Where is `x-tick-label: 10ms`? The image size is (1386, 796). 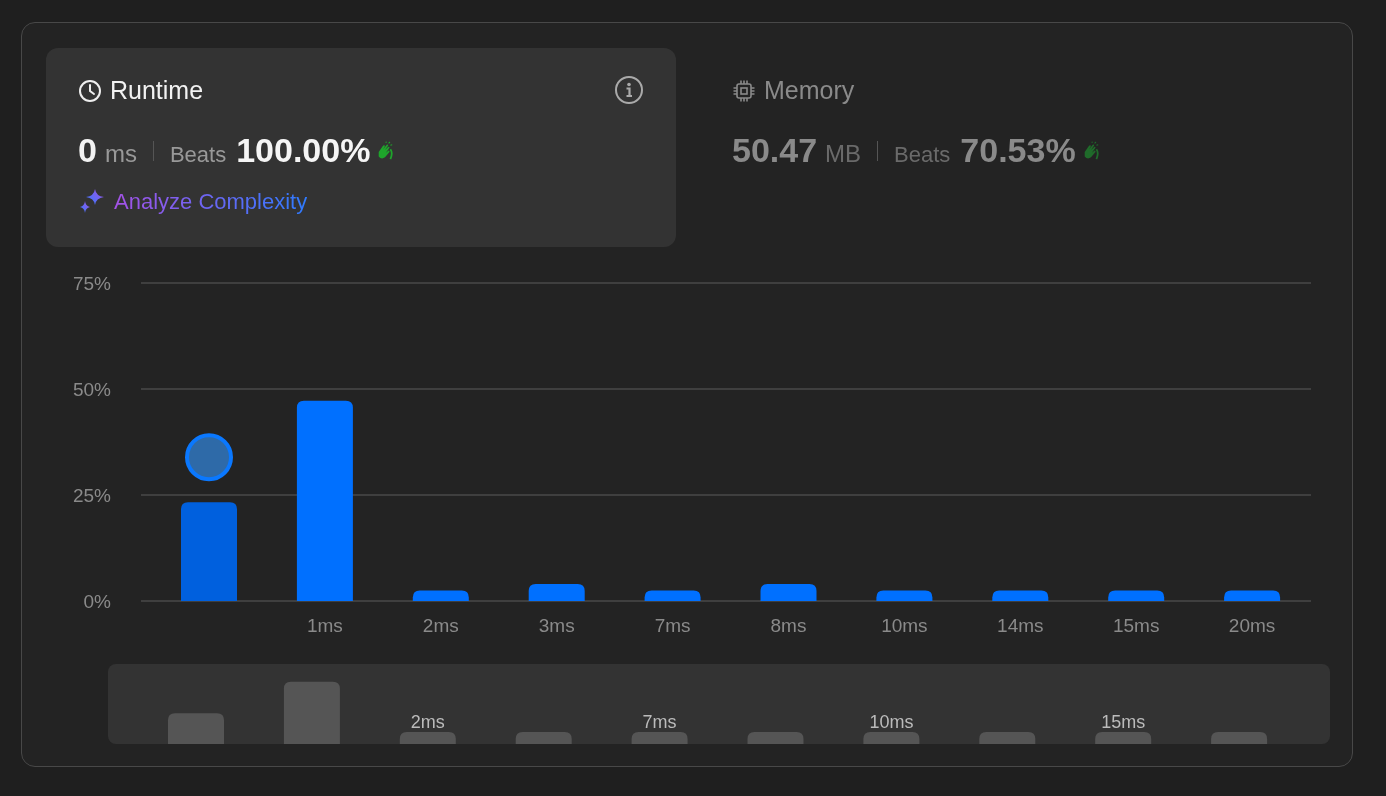 x-tick-label: 10ms is located at coordinates (904, 625).